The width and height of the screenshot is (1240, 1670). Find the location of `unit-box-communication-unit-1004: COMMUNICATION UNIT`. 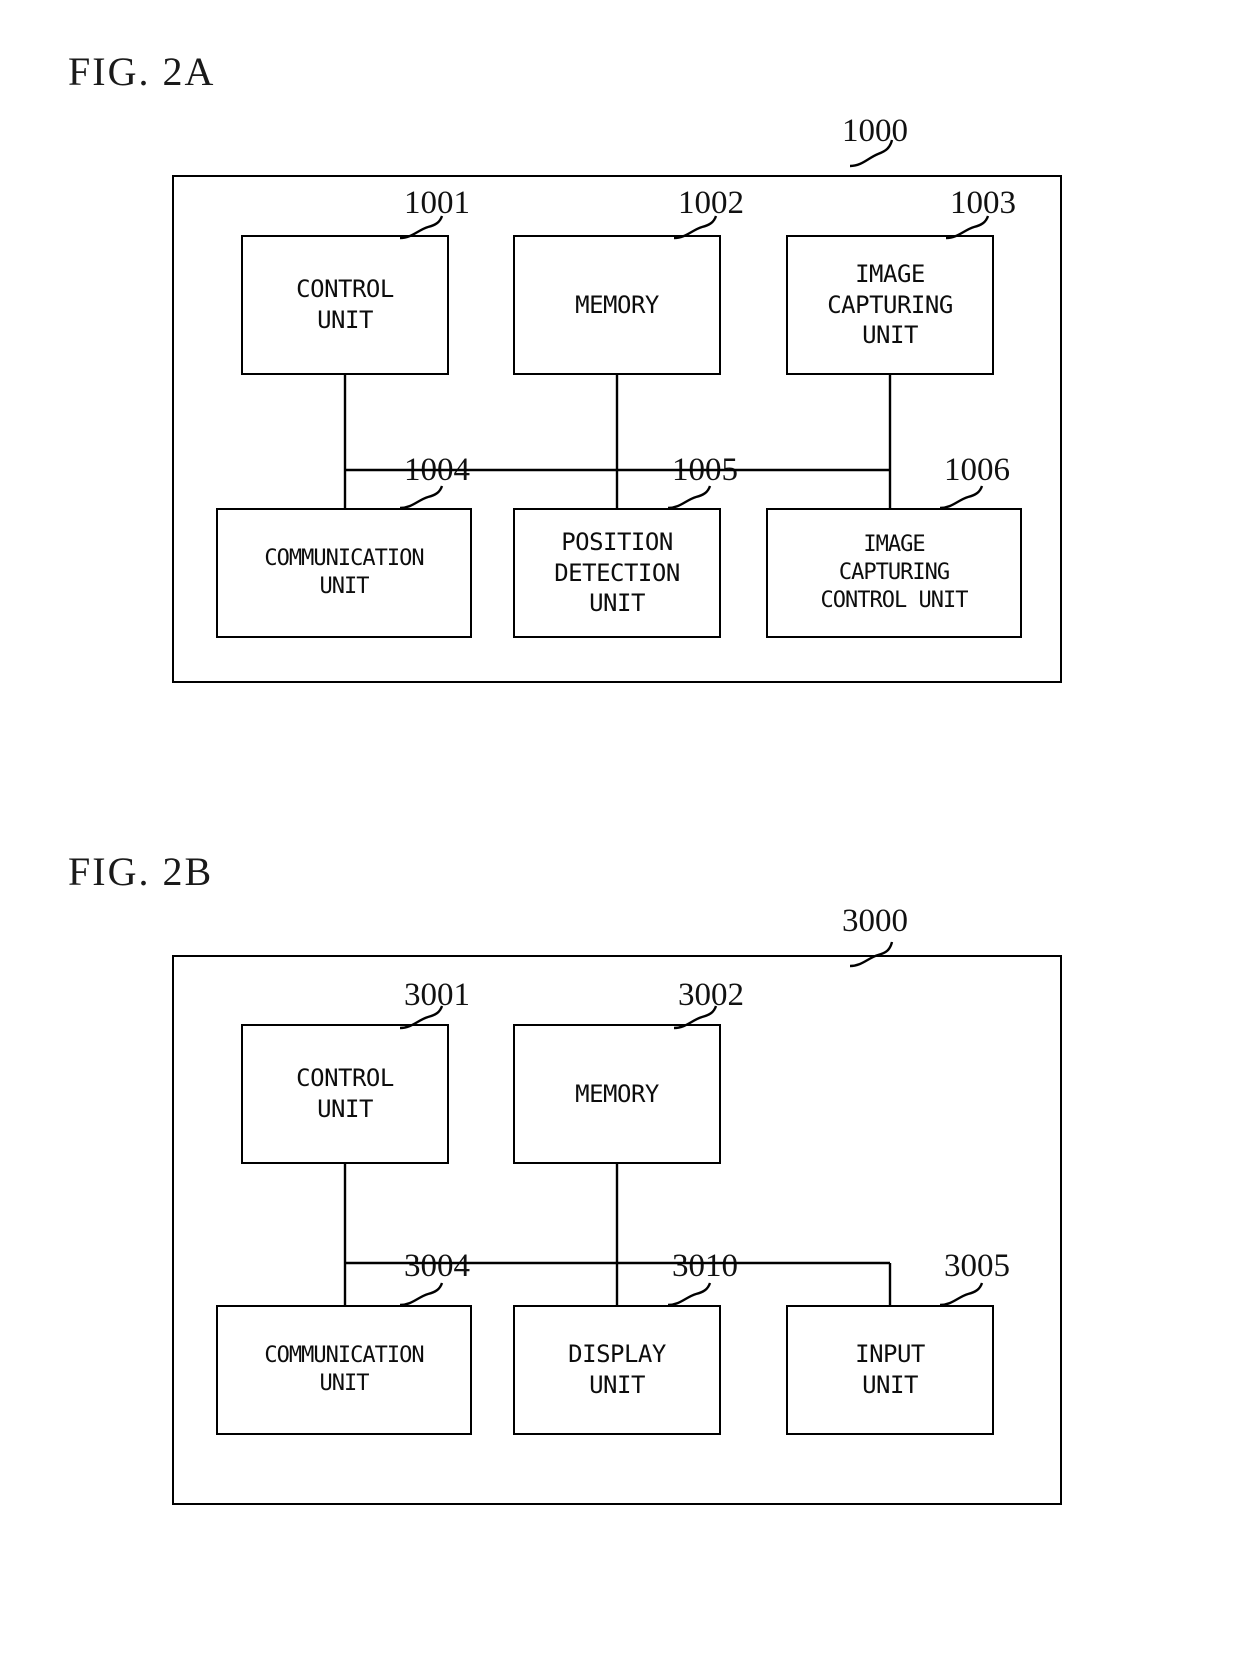

unit-box-communication-unit-1004: COMMUNICATION UNIT is located at coordinates (344, 573).